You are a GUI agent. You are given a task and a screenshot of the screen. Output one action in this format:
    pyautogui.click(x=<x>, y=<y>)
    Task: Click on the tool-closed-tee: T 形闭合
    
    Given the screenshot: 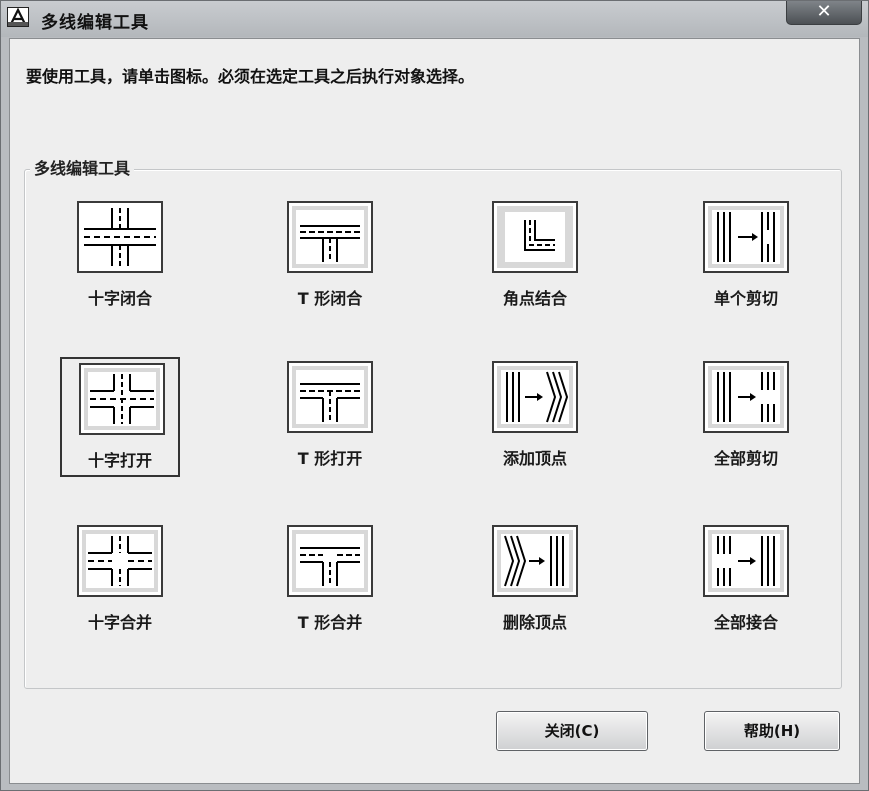 What is the action you would take?
    pyautogui.click(x=330, y=257)
    